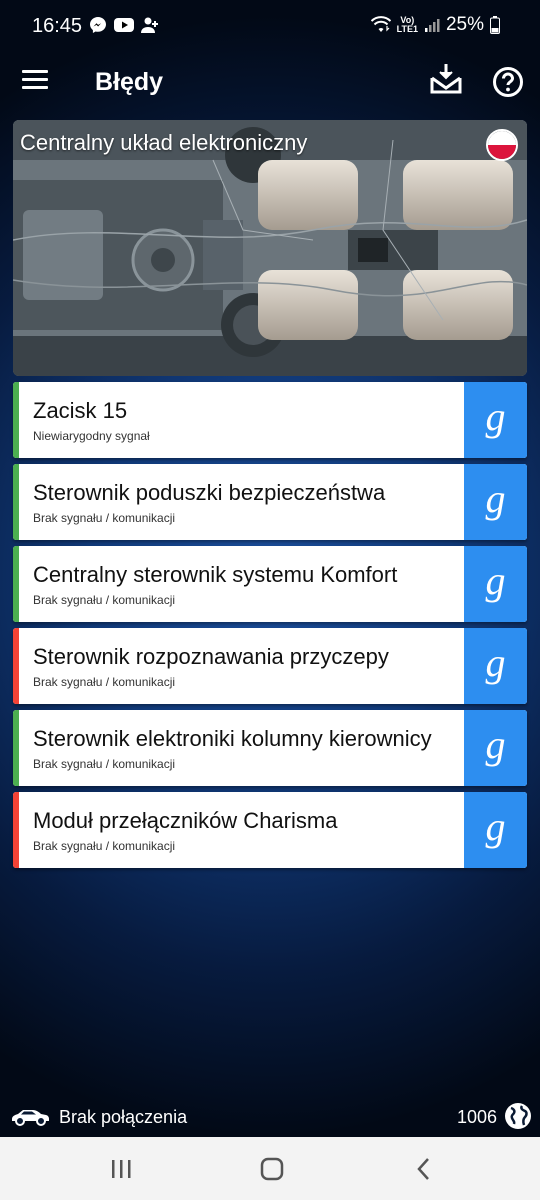 This screenshot has height=1200, width=540. What do you see at coordinates (30, 1118) in the screenshot?
I see `car-icon` at bounding box center [30, 1118].